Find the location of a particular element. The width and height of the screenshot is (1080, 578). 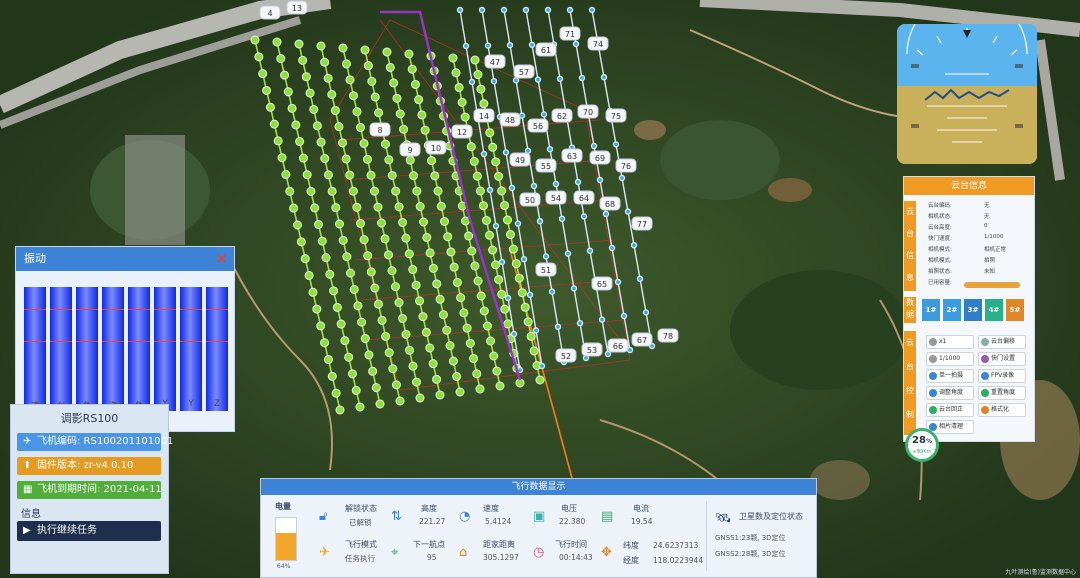

waypoint-label: 54 is located at coordinates (556, 197).